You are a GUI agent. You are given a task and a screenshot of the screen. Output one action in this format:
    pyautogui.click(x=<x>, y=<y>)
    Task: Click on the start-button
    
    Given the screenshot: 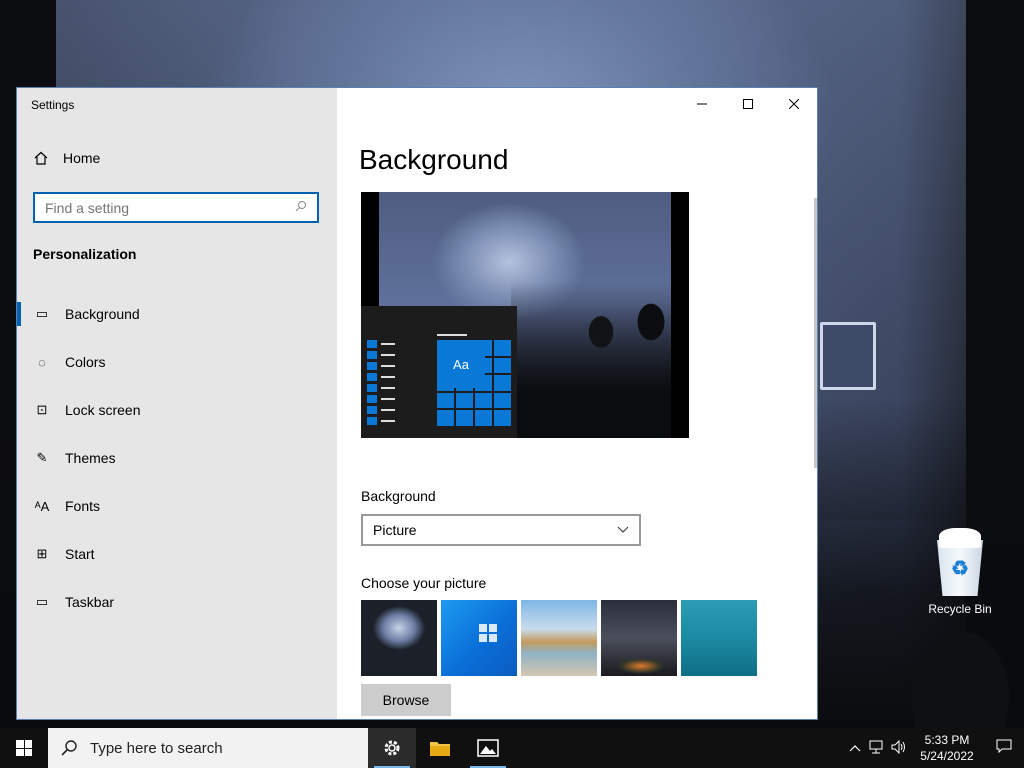 What is the action you would take?
    pyautogui.click(x=24, y=748)
    